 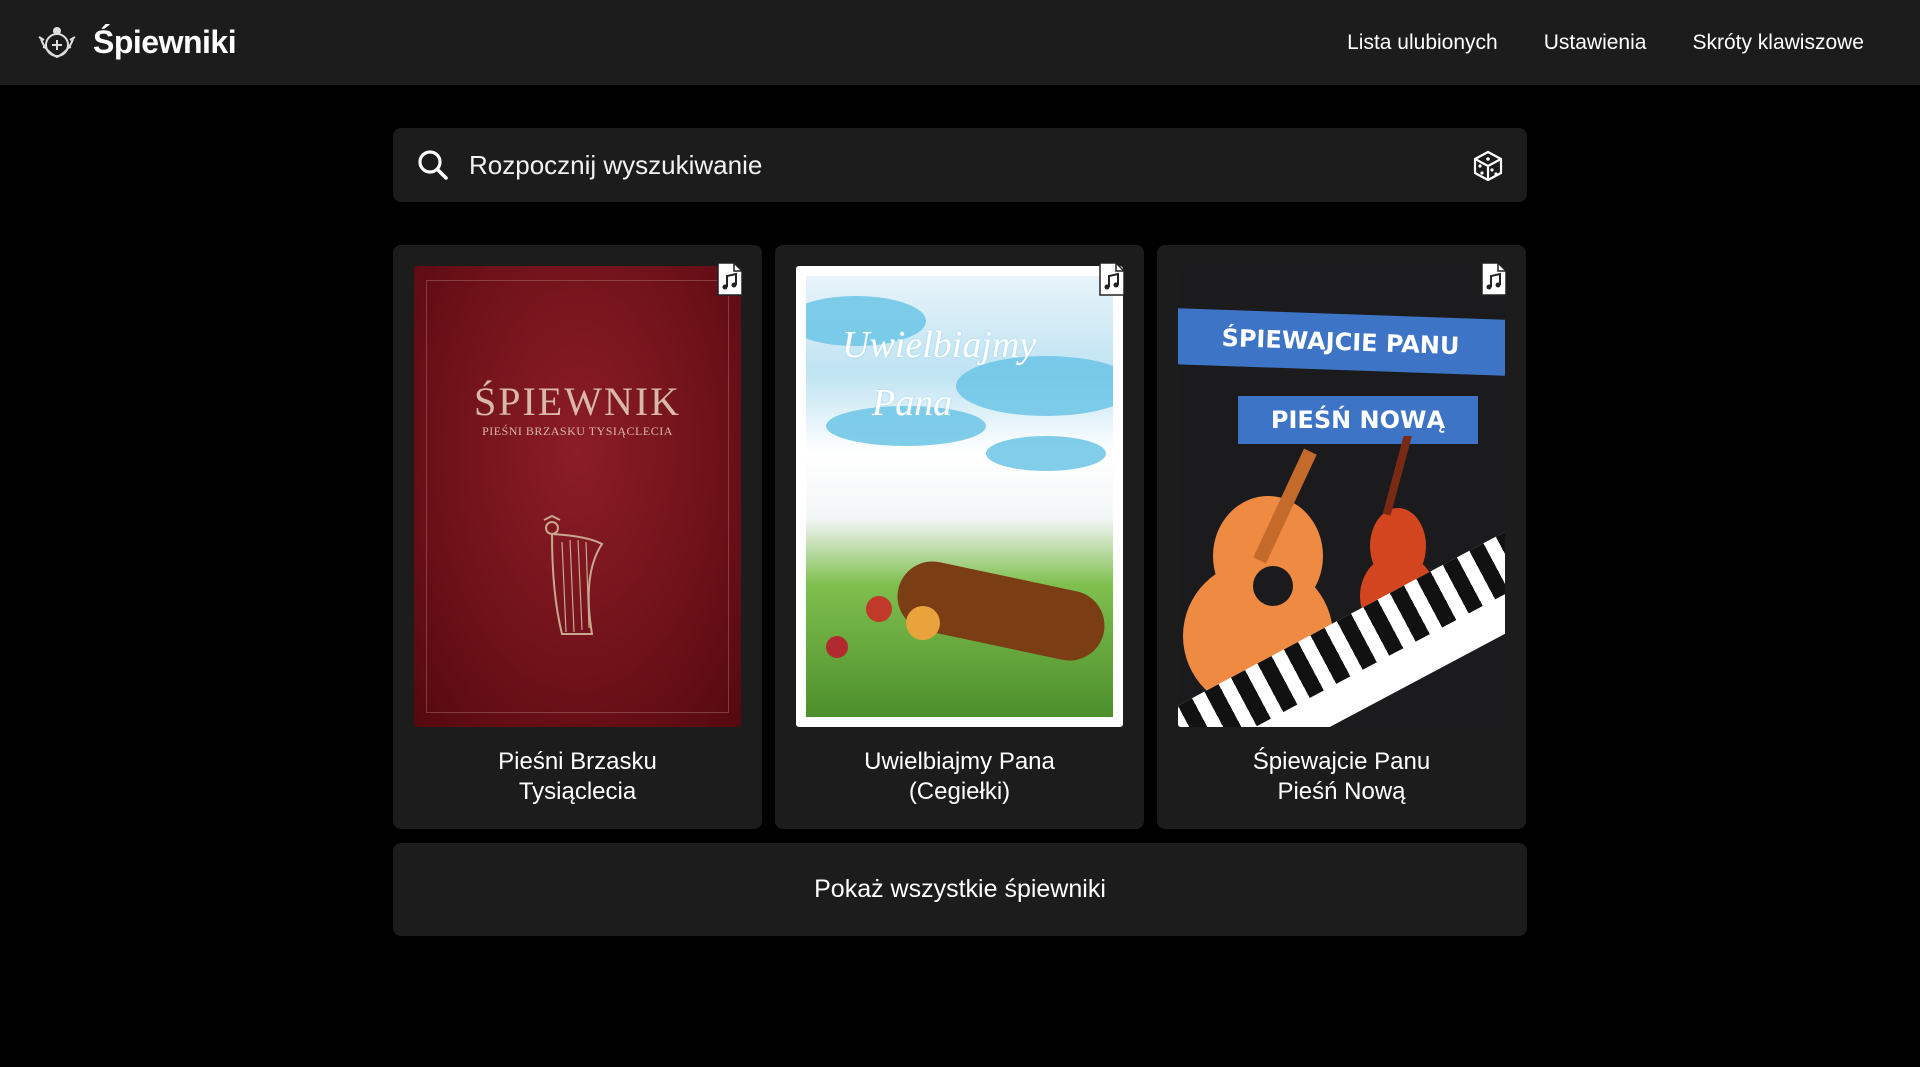 I want to click on cover-script-line: Uwielbiajmy, so click(x=939, y=345).